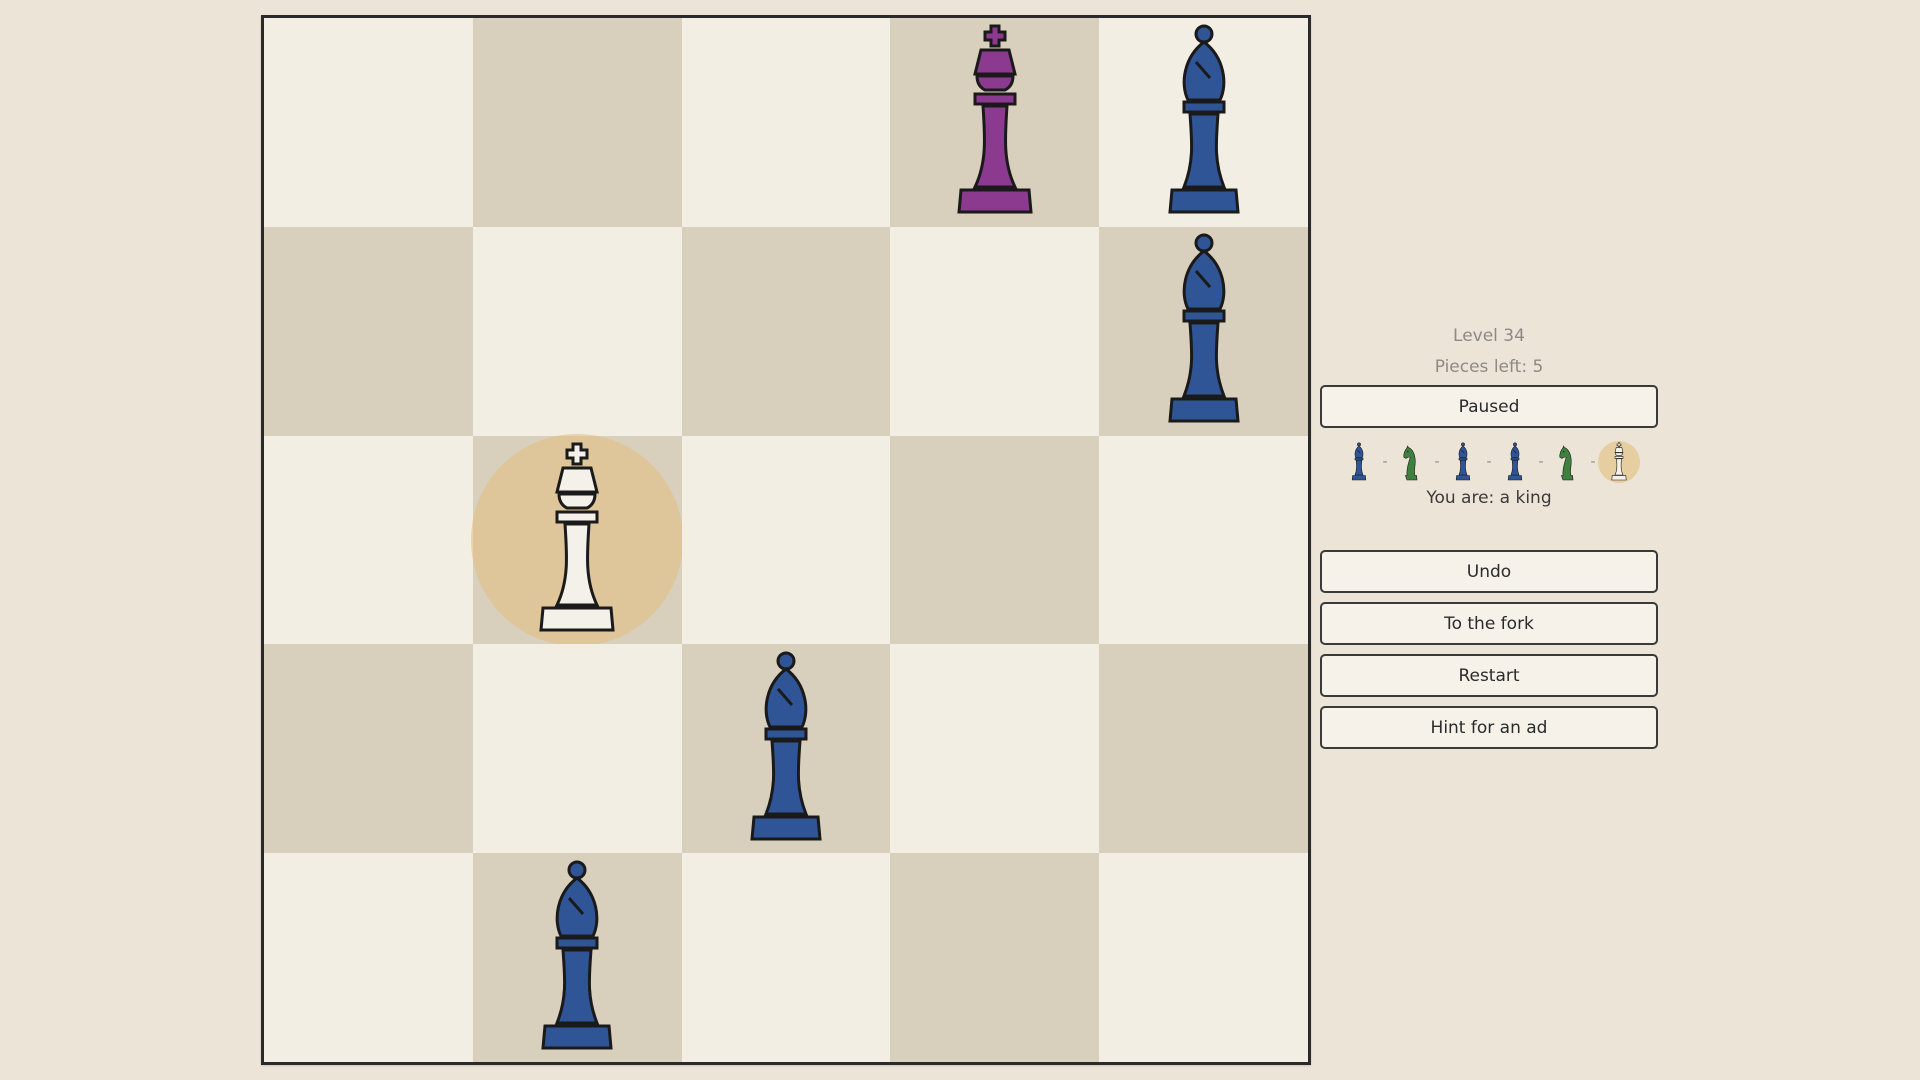 The image size is (1920, 1080). What do you see at coordinates (1489, 675) in the screenshot?
I see `restart-button: Restart` at bounding box center [1489, 675].